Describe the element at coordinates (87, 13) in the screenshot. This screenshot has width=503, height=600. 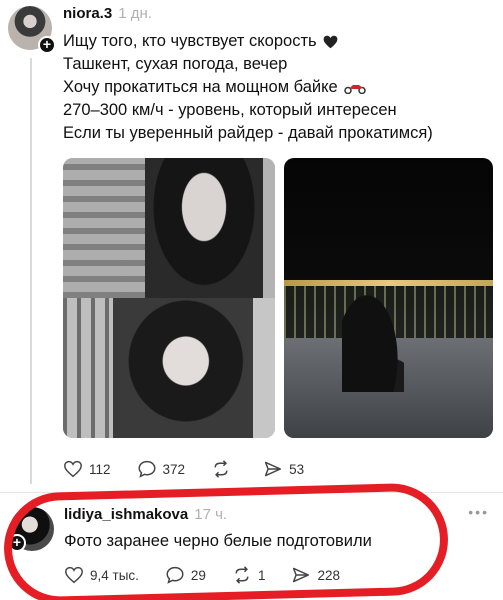
I see `username: niora.3` at that location.